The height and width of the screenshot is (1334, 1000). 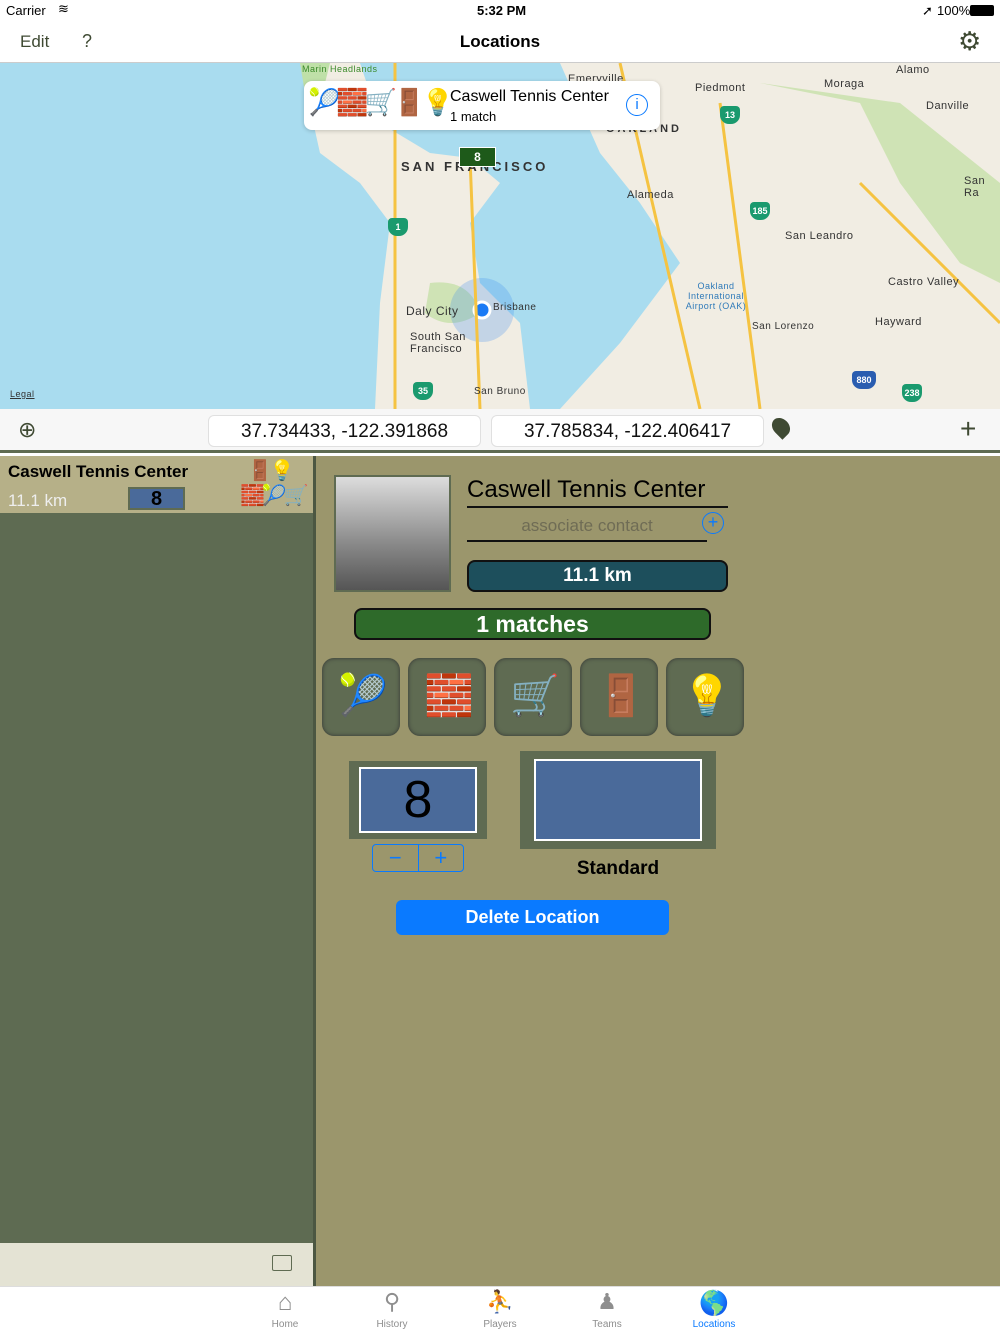 I want to click on map-label: San Lorenzo, so click(x=783, y=326).